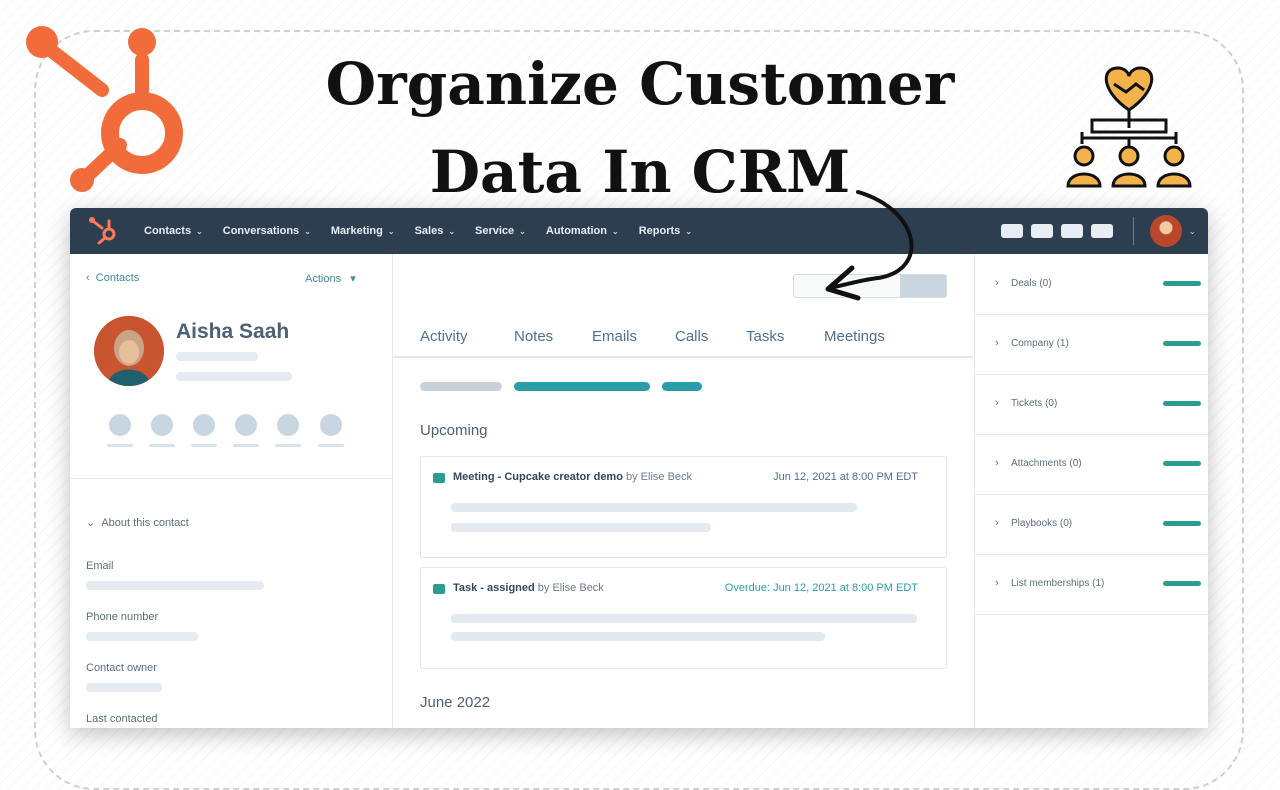 Image resolution: width=1280 pixels, height=790 pixels. I want to click on association-list-memberships: › List memberships (1), so click(1091, 584).